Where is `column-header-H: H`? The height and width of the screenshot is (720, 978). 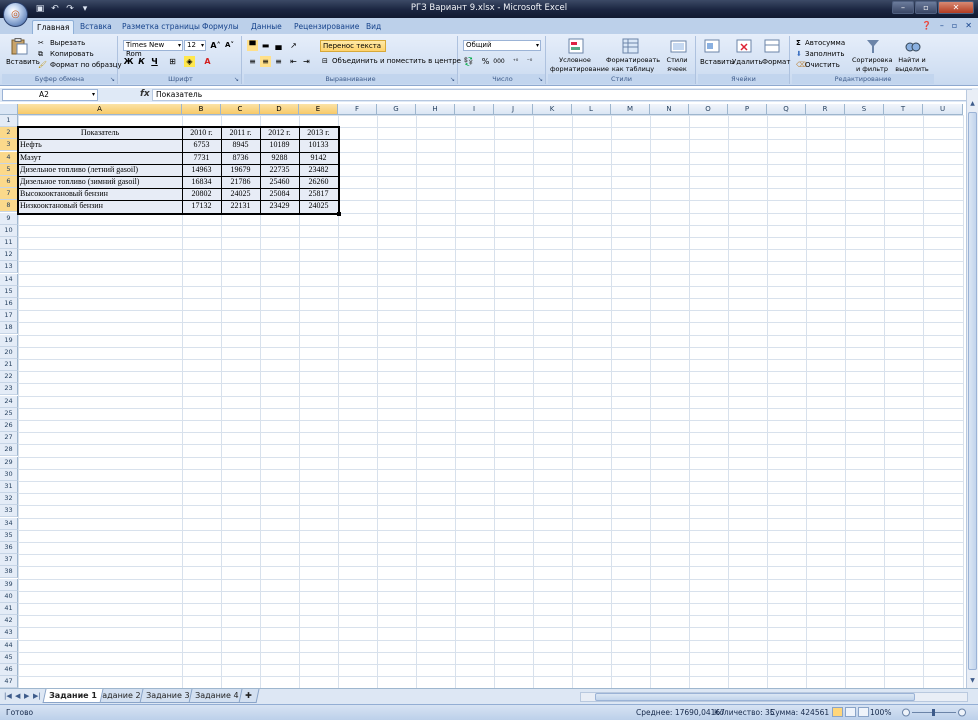 column-header-H: H is located at coordinates (435, 109).